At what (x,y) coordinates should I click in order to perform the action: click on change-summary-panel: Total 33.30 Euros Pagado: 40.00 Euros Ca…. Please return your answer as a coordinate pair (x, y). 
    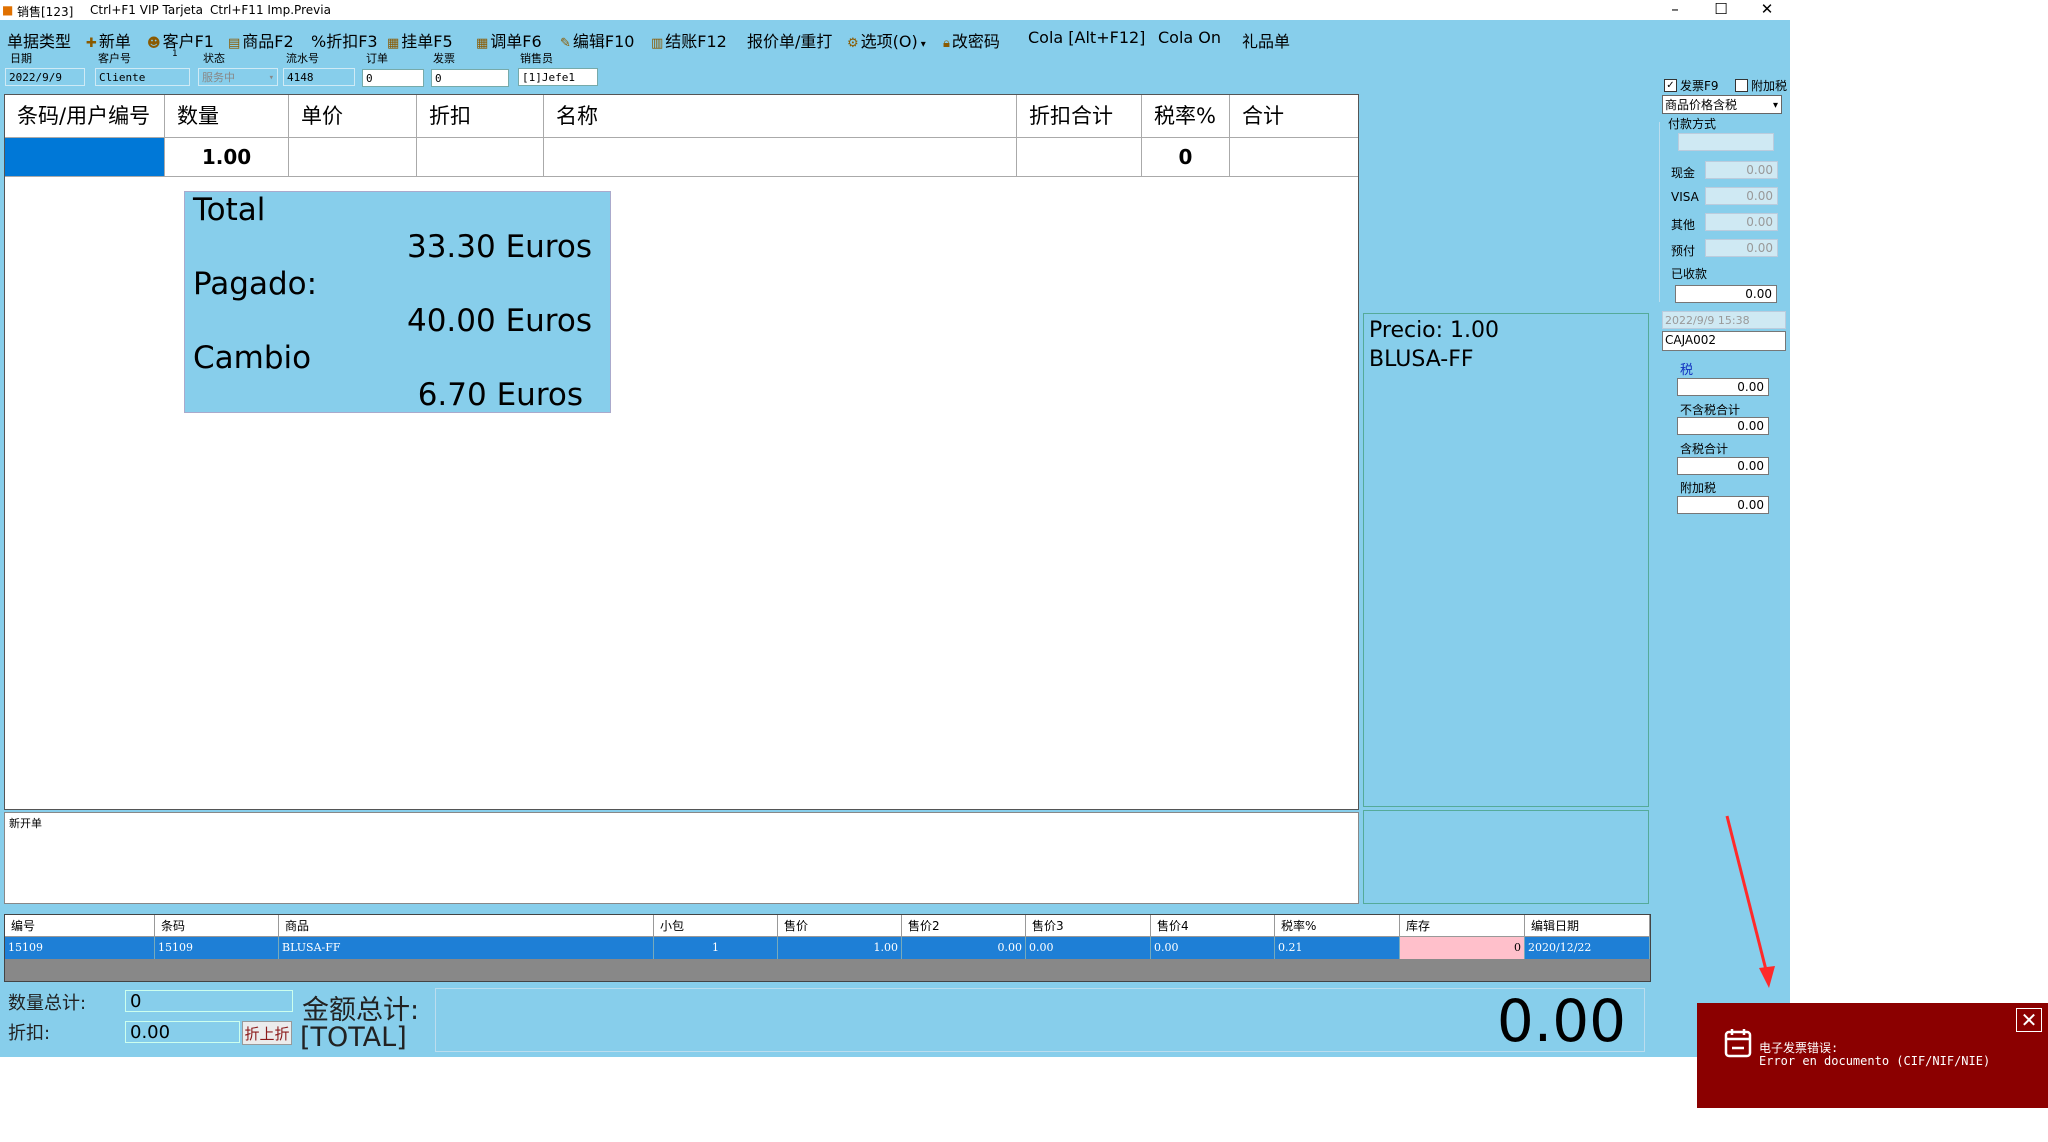
    Looking at the image, I should click on (397, 302).